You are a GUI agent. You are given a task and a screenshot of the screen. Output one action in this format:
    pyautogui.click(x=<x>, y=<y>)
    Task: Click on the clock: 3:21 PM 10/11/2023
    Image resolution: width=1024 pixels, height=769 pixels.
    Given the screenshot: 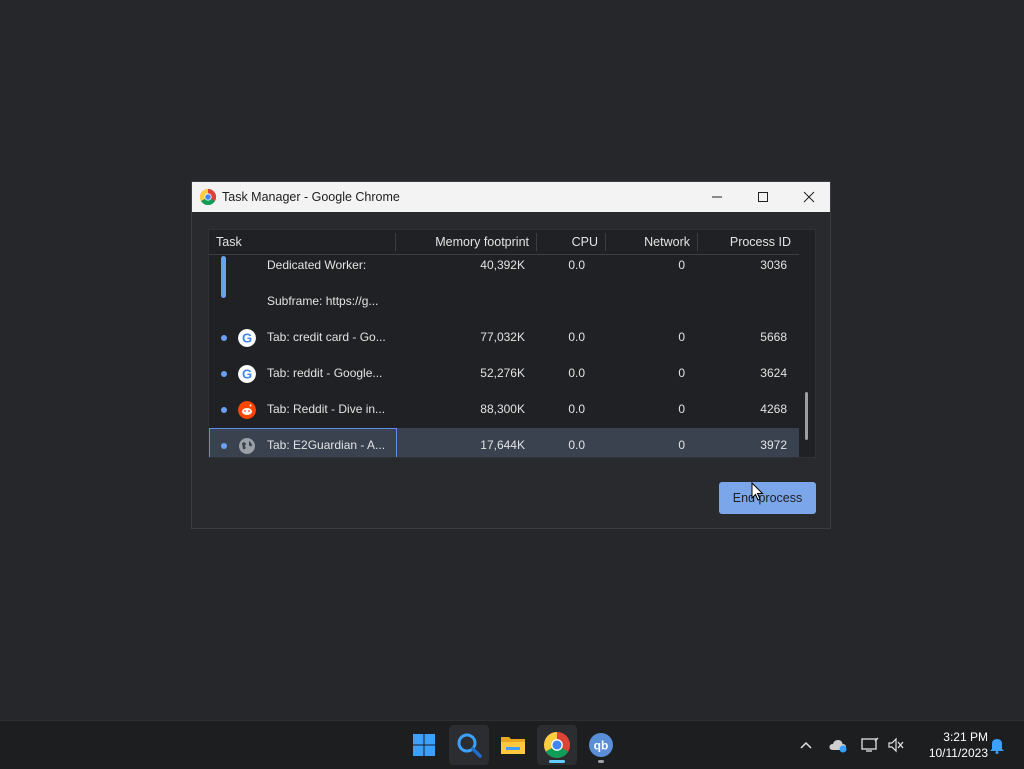 What is the action you would take?
    pyautogui.click(x=950, y=745)
    